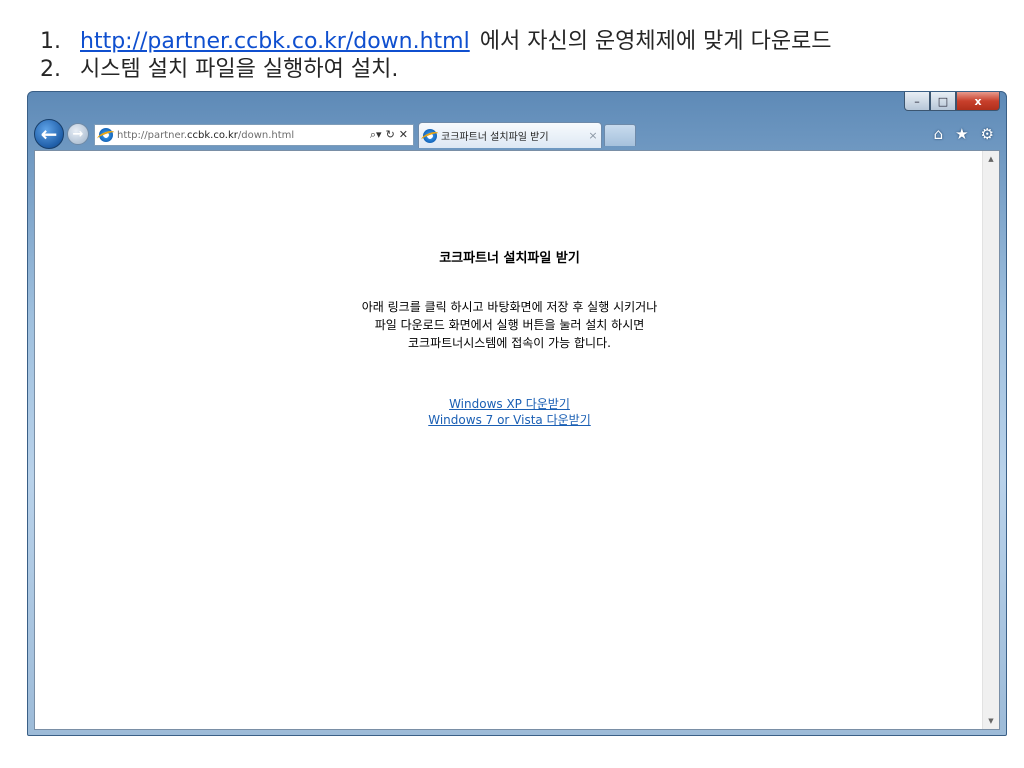 The image size is (1024, 768). What do you see at coordinates (917, 101) in the screenshot?
I see `minimize-button: –` at bounding box center [917, 101].